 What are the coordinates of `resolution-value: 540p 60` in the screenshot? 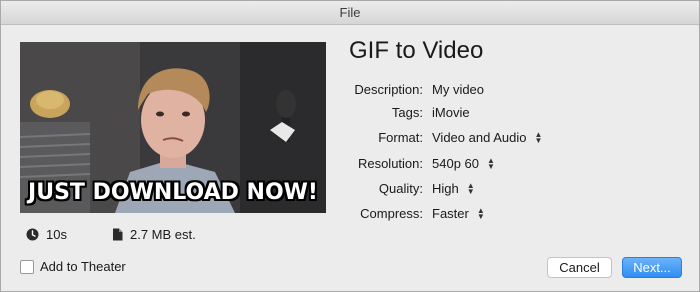 It's located at (455, 163).